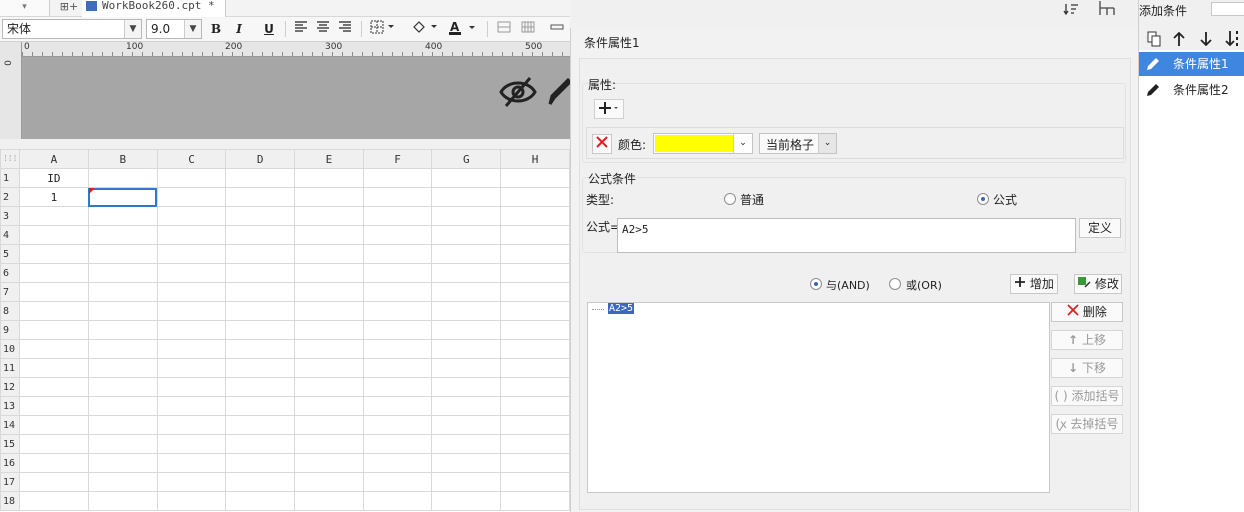 The width and height of the screenshot is (1244, 512). Describe the element at coordinates (1191, 90) in the screenshot. I see `condition-item-2: 条件属性2` at that location.